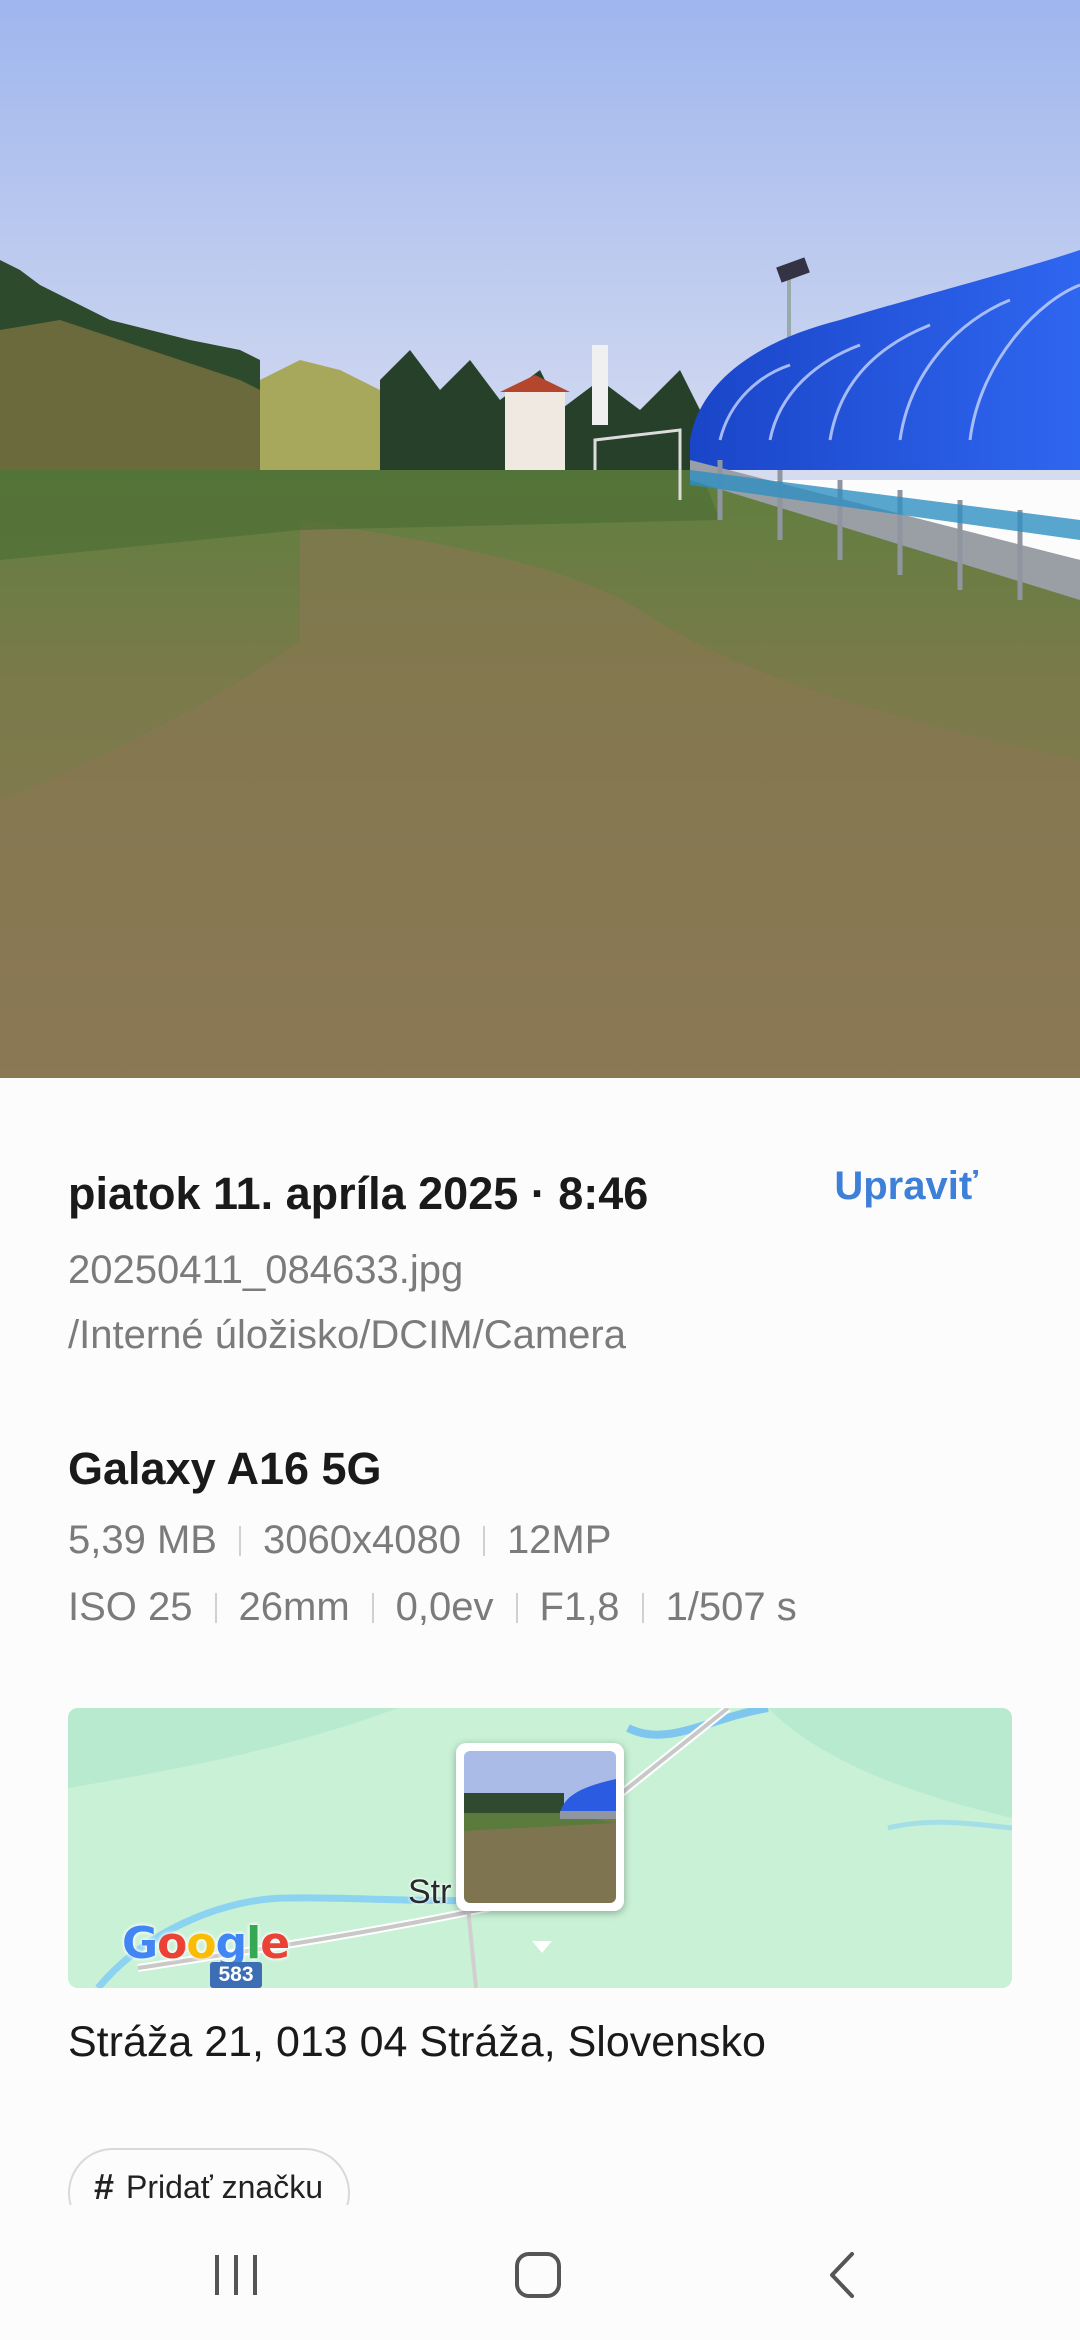  I want to click on edit-button: Upraviť, so click(906, 1186).